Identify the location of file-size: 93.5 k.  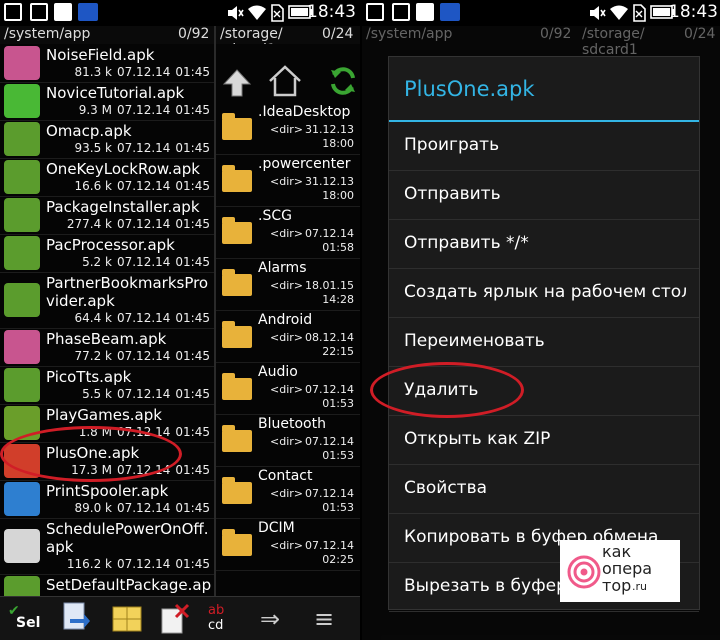
(93, 148).